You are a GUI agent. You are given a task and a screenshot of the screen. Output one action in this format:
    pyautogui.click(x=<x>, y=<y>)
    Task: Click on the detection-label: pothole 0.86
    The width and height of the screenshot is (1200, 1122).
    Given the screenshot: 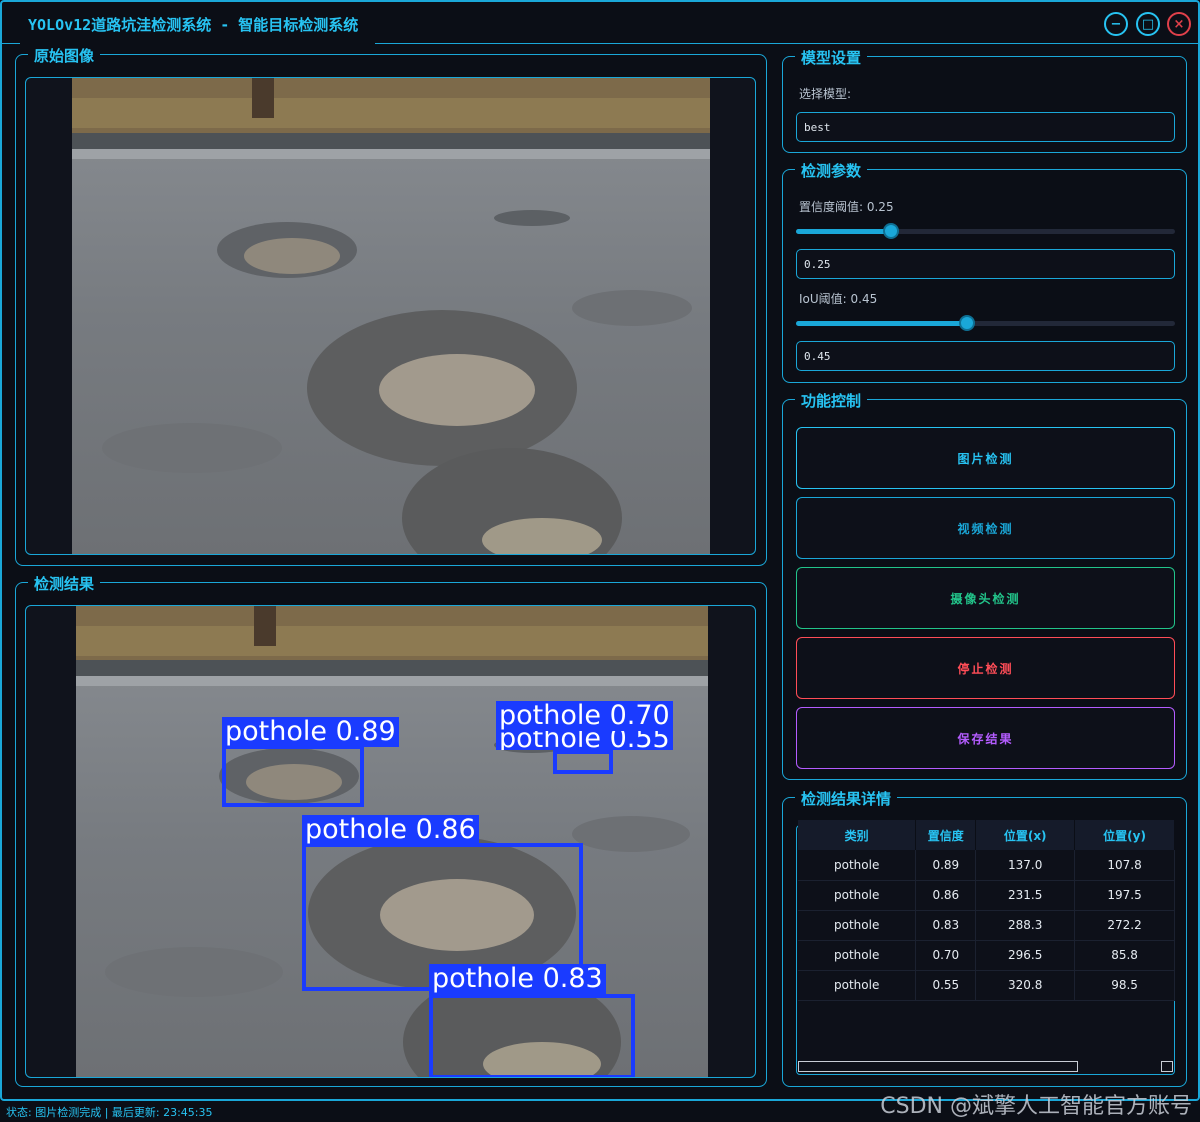 What is the action you would take?
    pyautogui.click(x=390, y=830)
    